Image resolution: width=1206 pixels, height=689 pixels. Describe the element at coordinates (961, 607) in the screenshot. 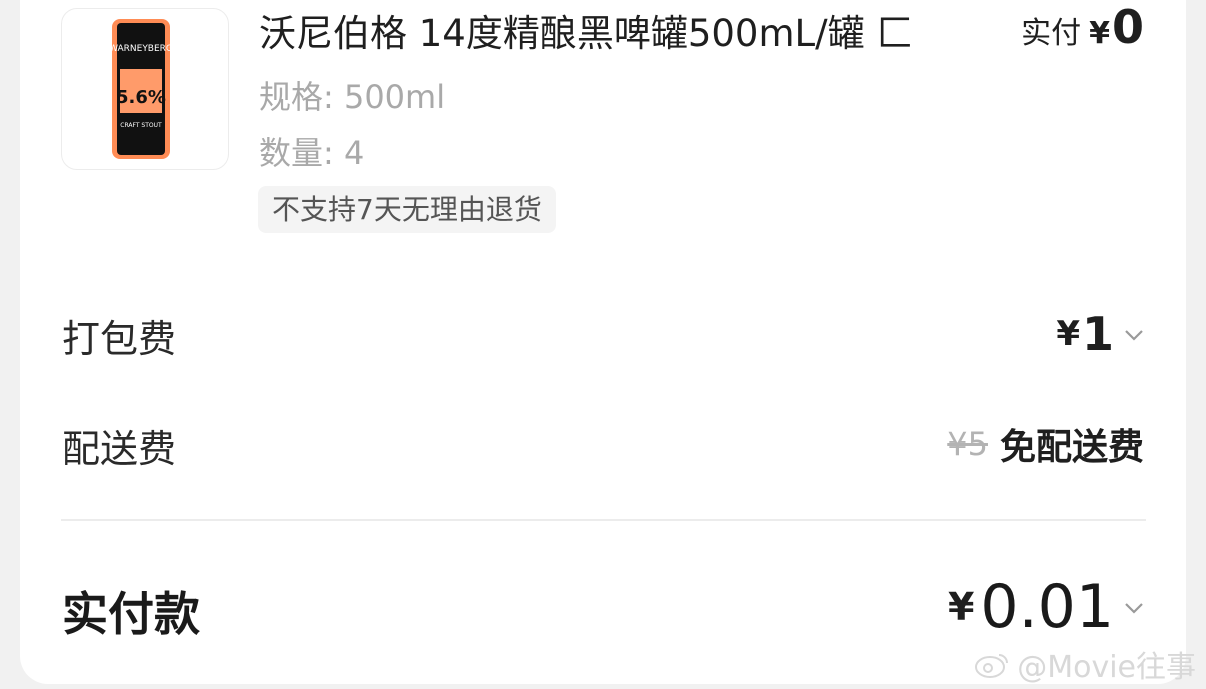

I see `total-currency-symbol: ¥` at that location.